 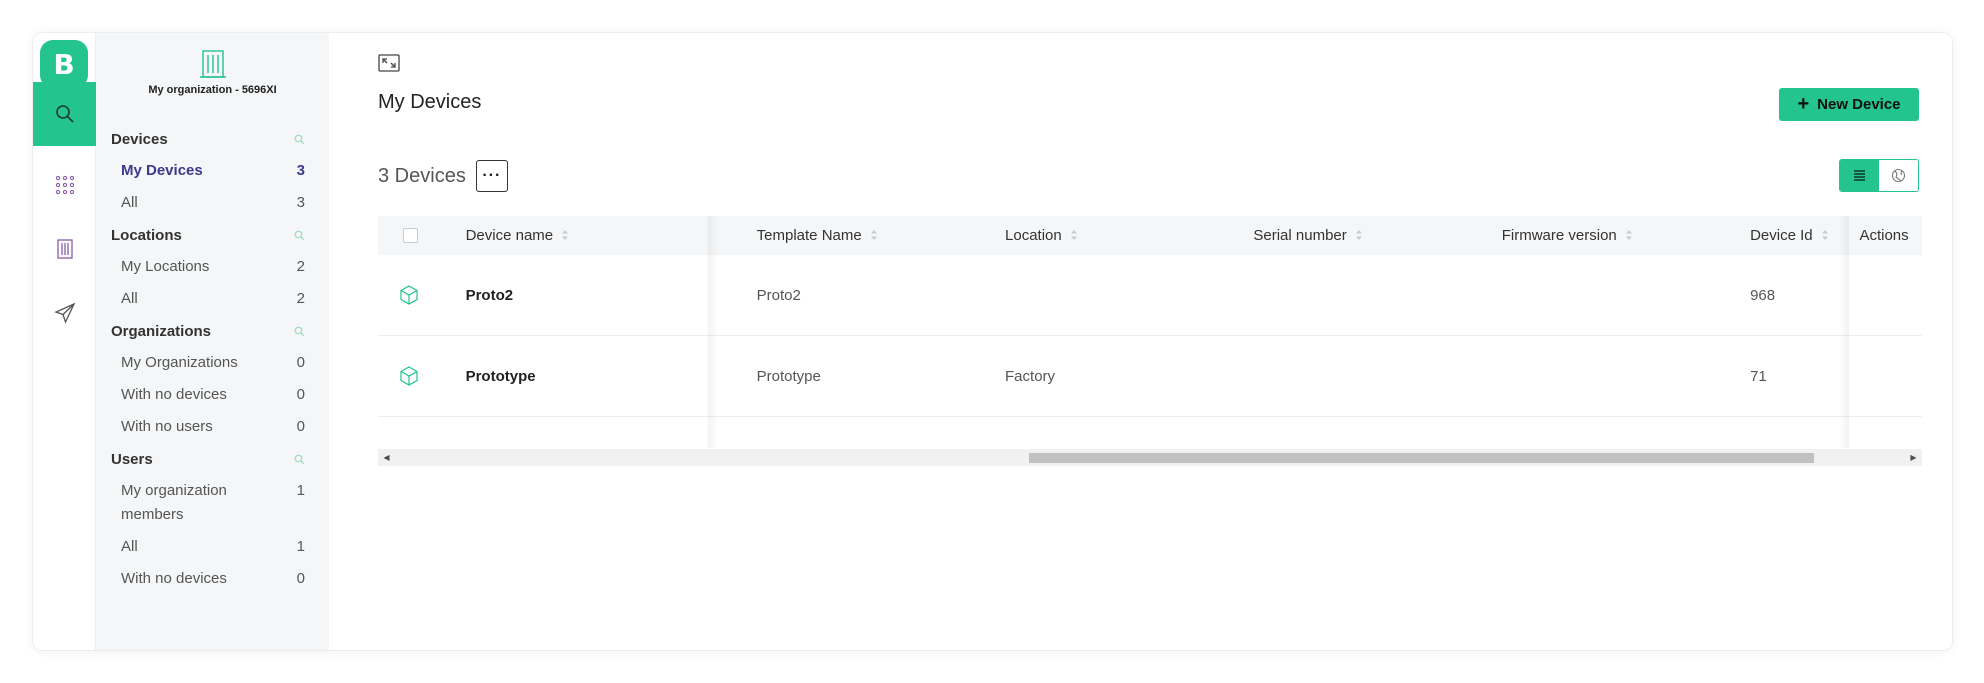 I want to click on rail-messages, so click(x=64, y=313).